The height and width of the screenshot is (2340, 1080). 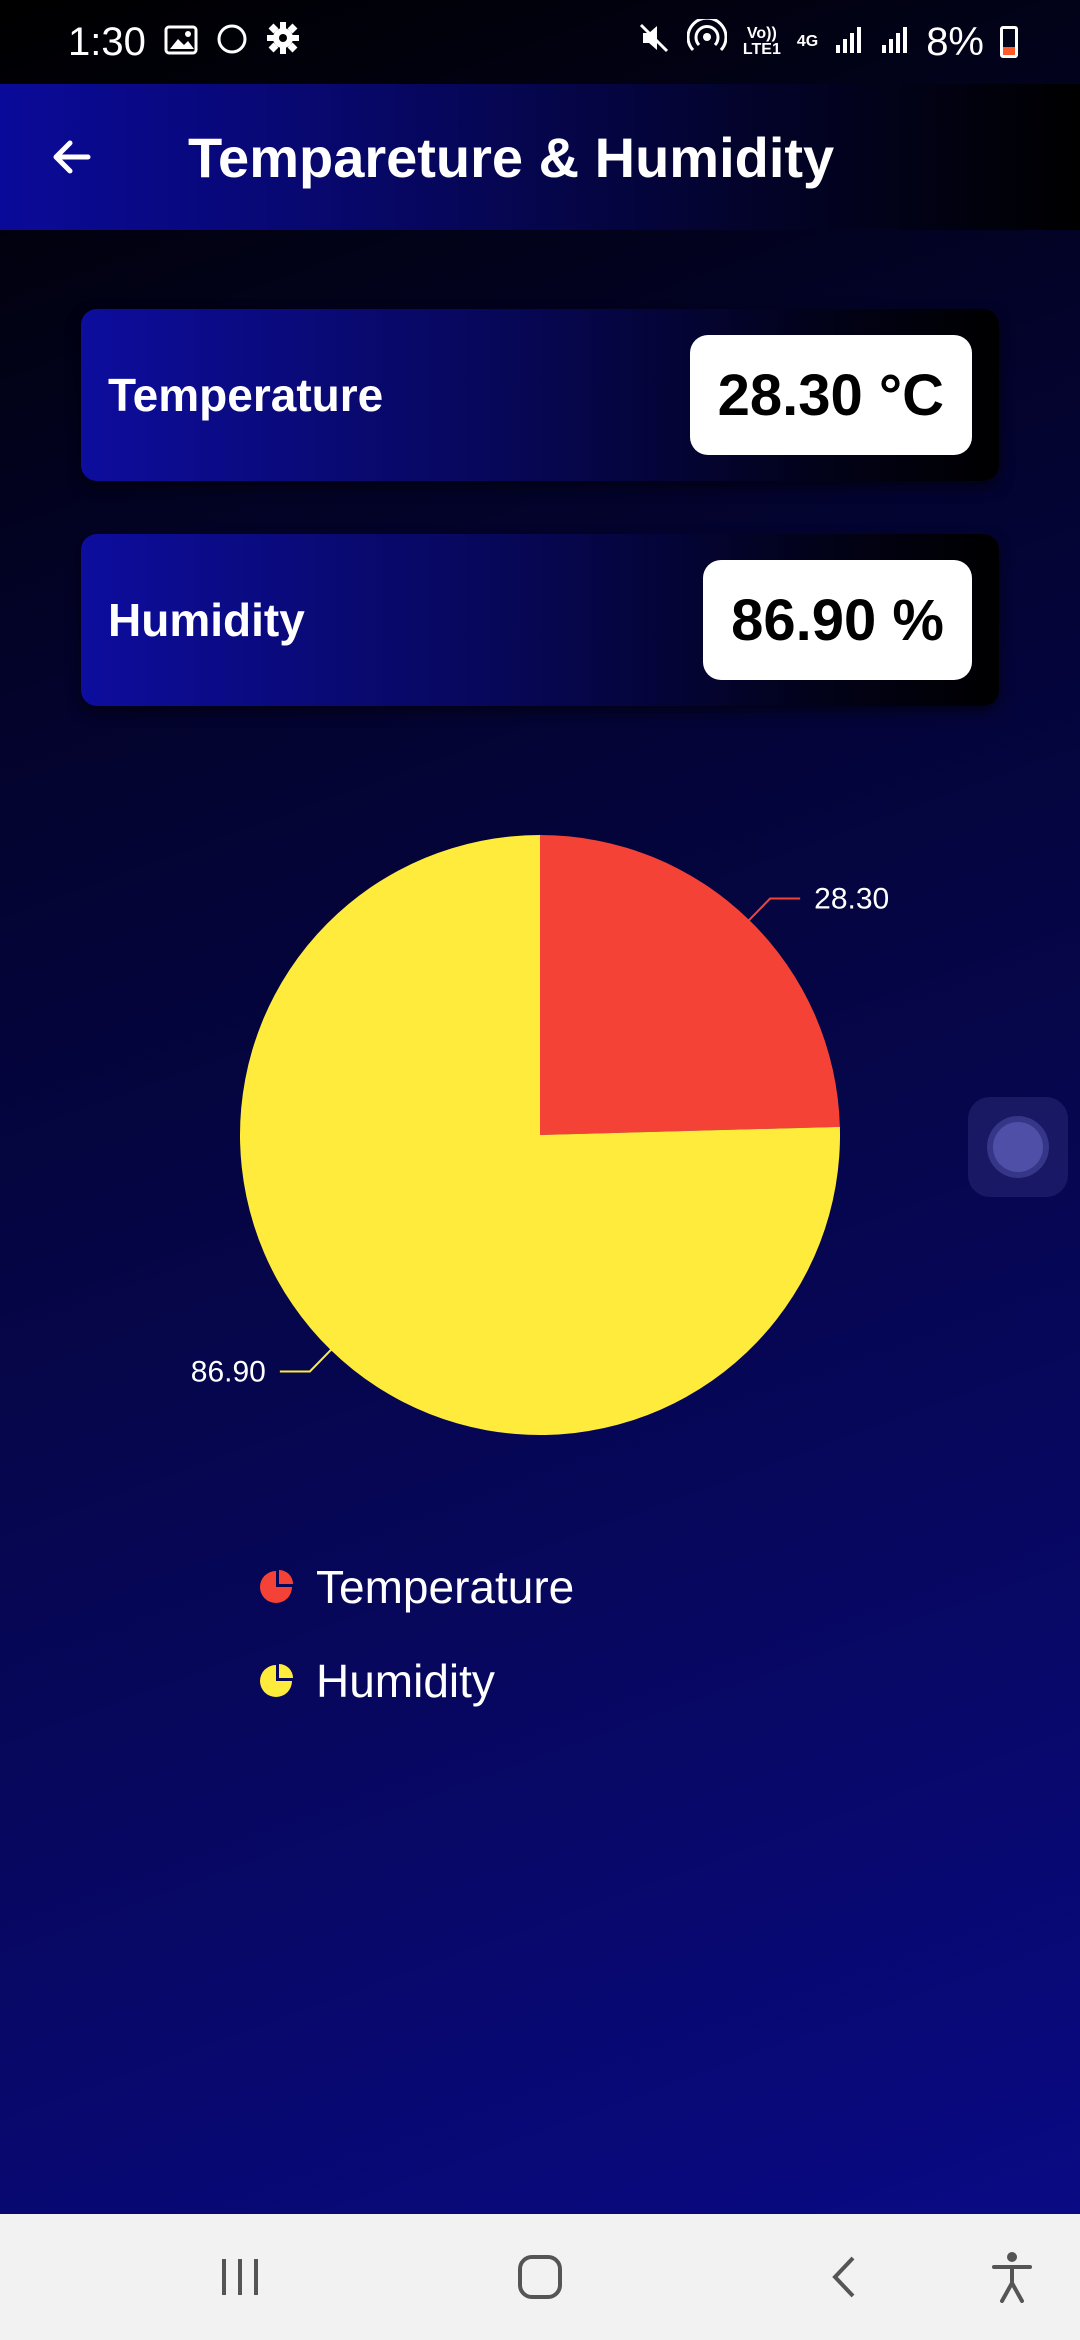 I want to click on status-left: 1:30, so click(x=184, y=42).